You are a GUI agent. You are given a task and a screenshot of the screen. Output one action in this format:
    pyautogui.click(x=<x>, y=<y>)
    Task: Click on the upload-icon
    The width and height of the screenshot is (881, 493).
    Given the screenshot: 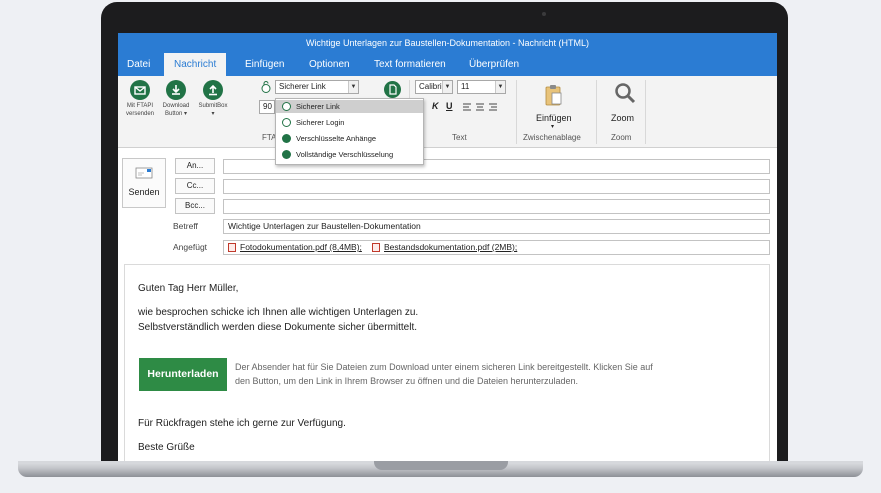 What is the action you would take?
    pyautogui.click(x=213, y=90)
    